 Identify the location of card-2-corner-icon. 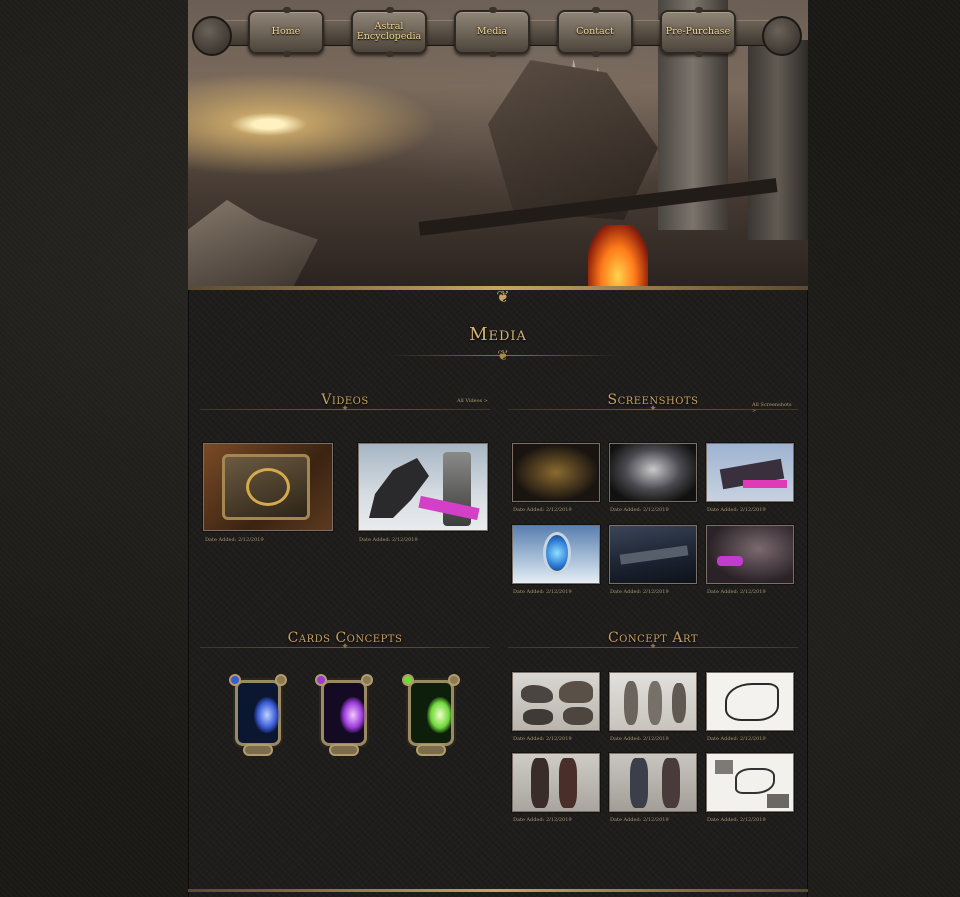
(367, 680).